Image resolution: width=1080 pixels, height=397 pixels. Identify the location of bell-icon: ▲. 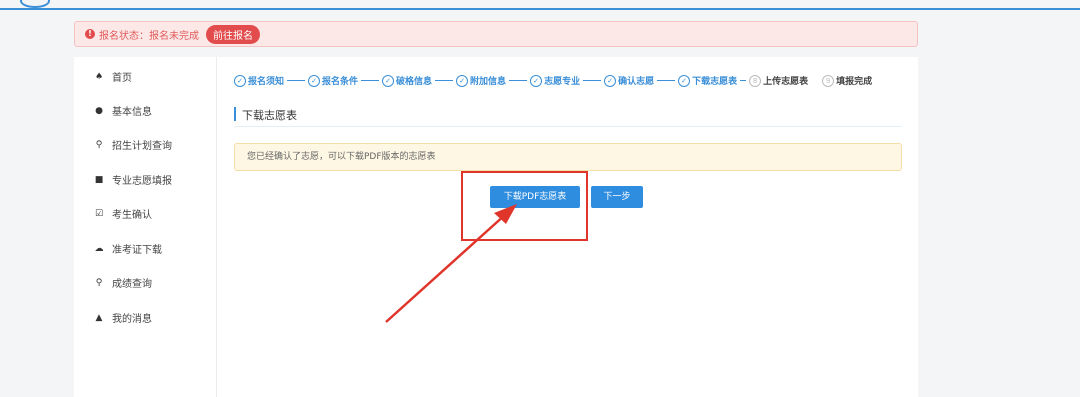
(99, 317).